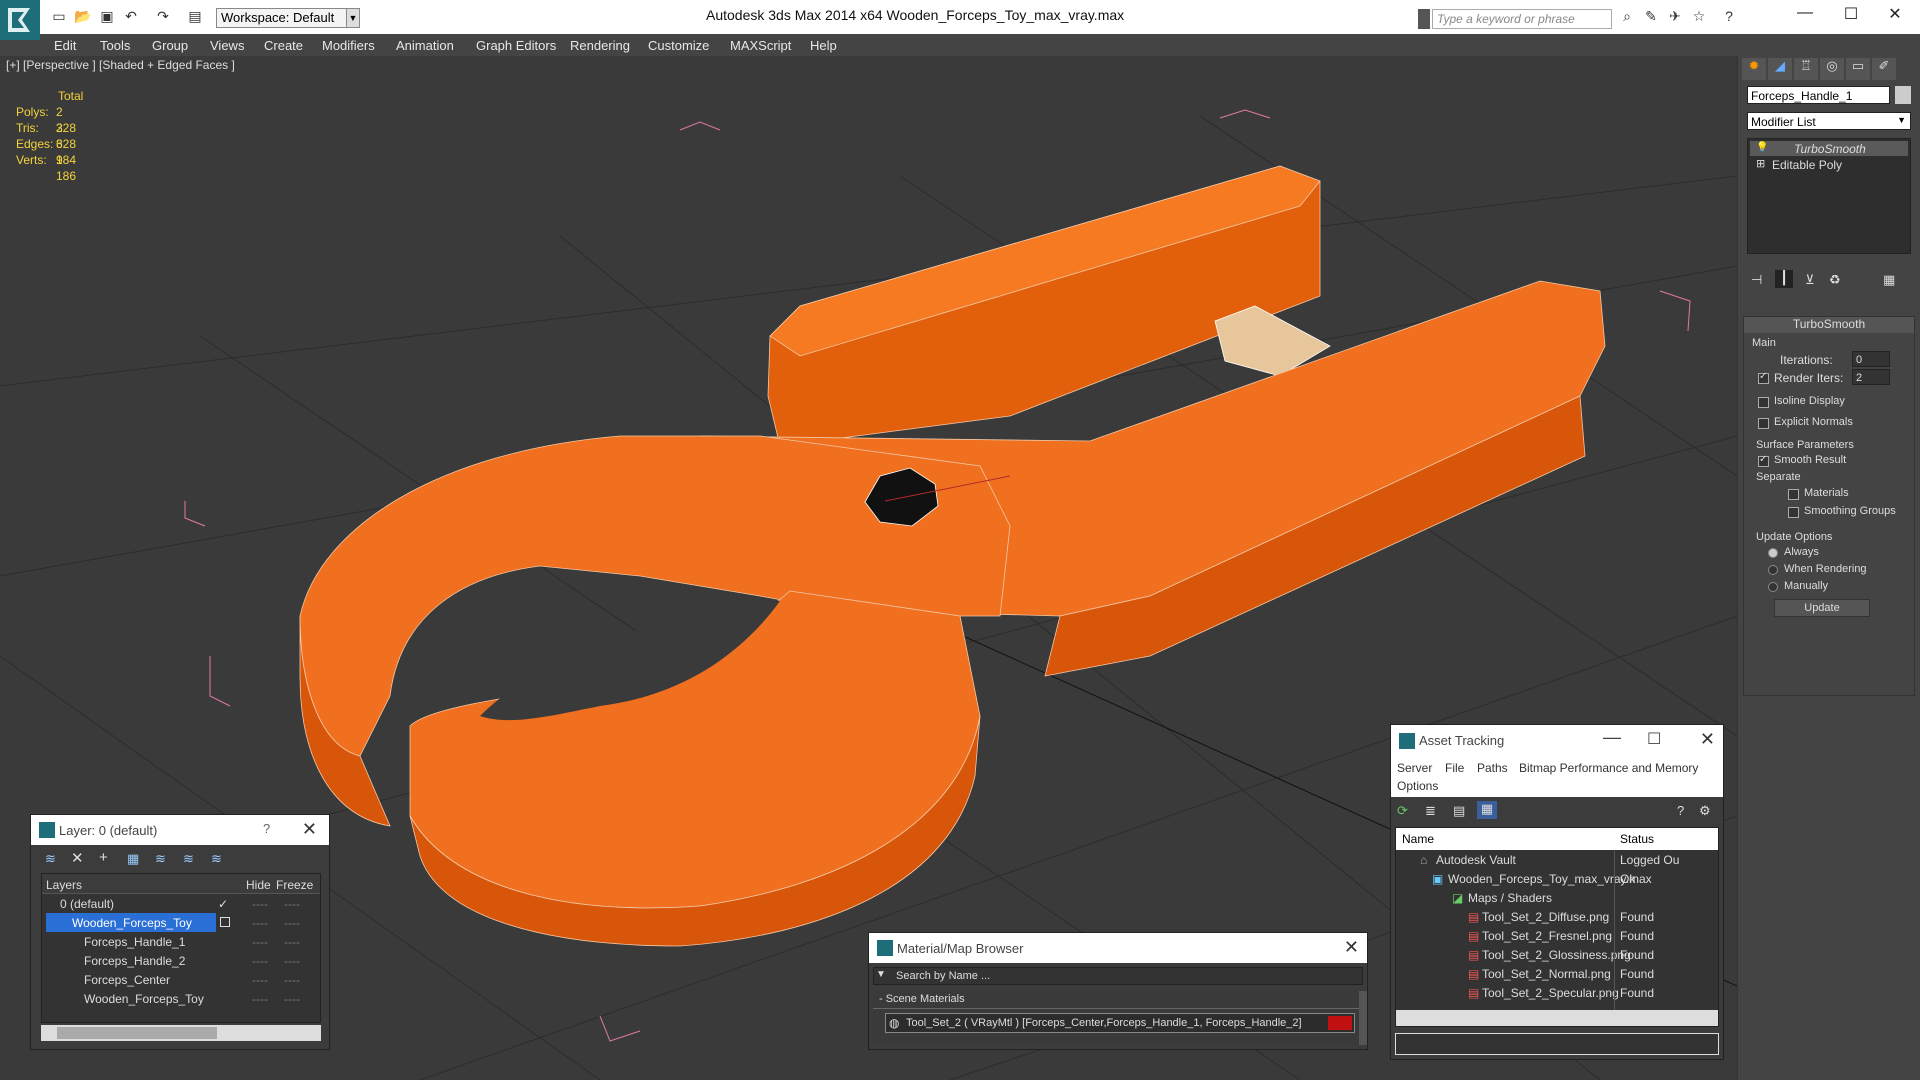 This screenshot has height=1080, width=1920. I want to click on menu-views: Views, so click(227, 45).